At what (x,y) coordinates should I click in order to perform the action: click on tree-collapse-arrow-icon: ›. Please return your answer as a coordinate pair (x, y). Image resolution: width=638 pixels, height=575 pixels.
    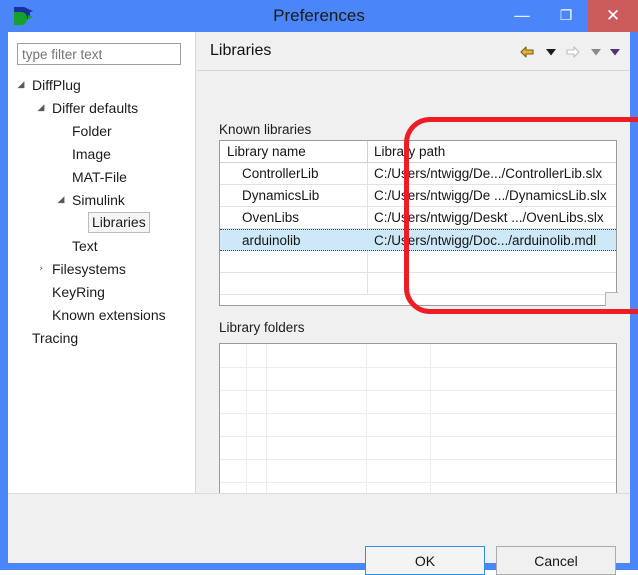
    Looking at the image, I should click on (41, 269).